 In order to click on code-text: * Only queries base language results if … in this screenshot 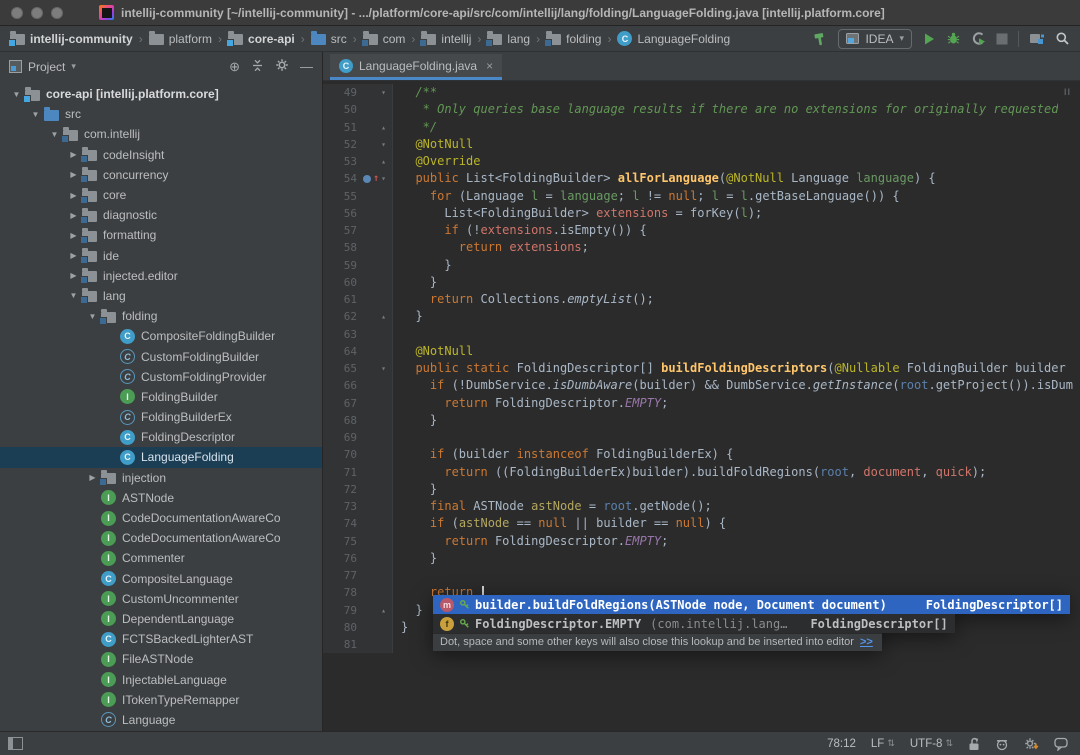, I will do `click(726, 109)`.